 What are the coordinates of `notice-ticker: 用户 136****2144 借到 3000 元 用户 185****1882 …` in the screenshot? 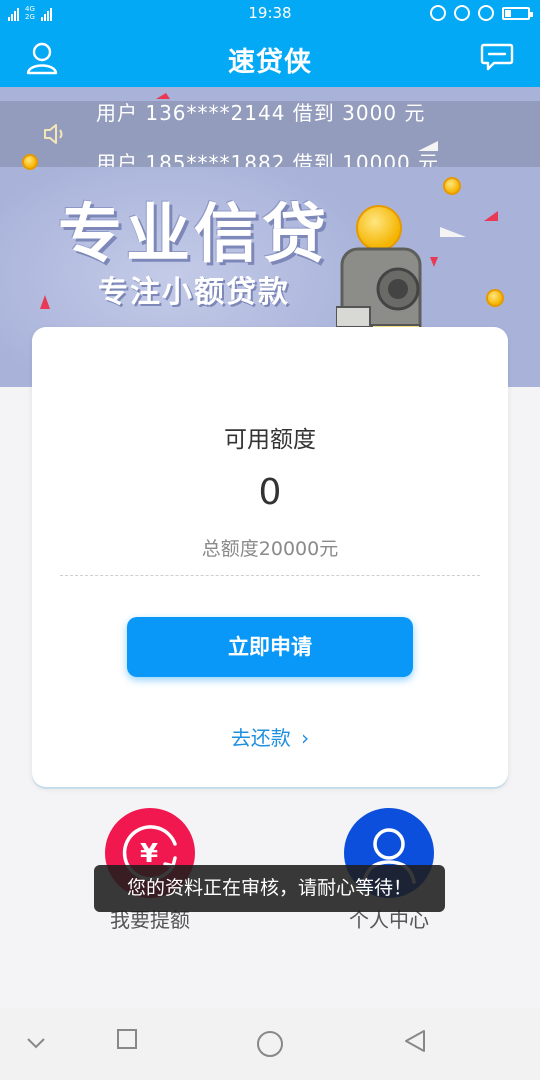 It's located at (270, 134).